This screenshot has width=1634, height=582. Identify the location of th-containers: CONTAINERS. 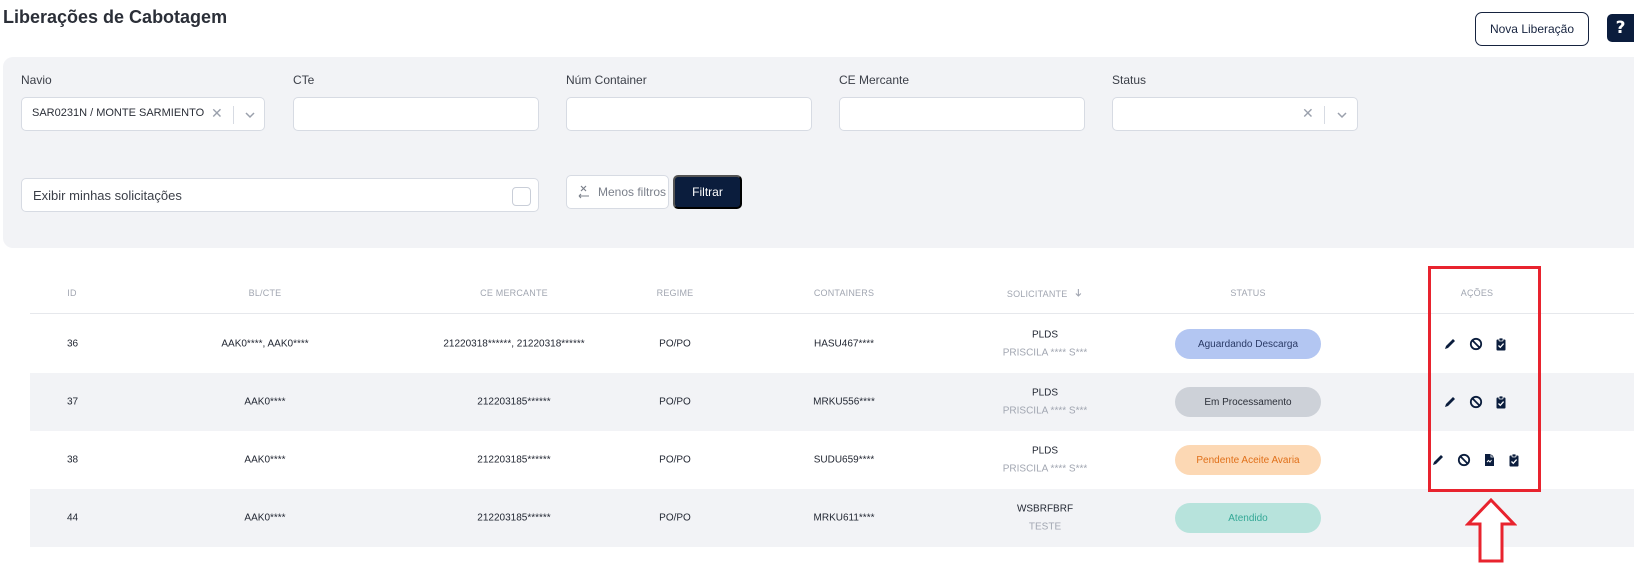
(844, 293).